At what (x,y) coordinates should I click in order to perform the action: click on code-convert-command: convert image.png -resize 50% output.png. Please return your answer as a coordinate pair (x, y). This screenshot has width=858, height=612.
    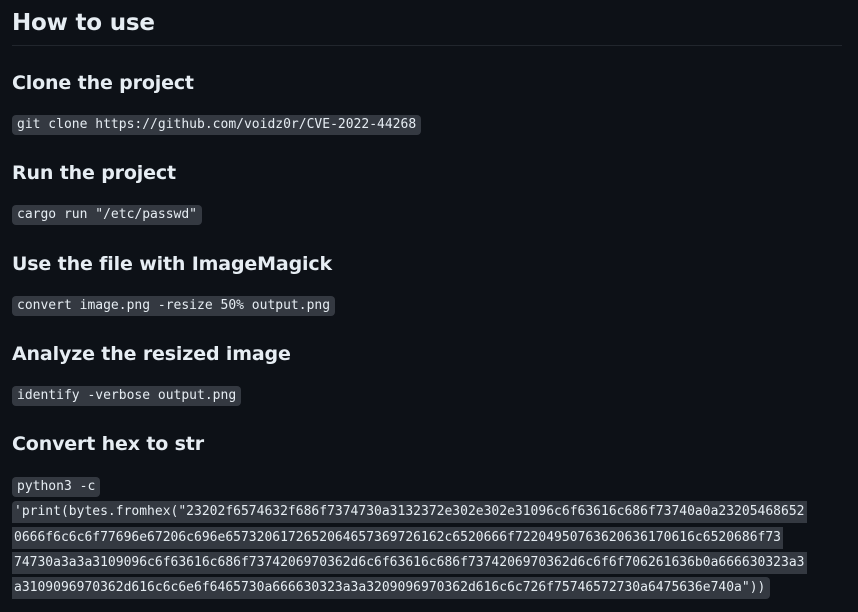
    Looking at the image, I should click on (174, 306).